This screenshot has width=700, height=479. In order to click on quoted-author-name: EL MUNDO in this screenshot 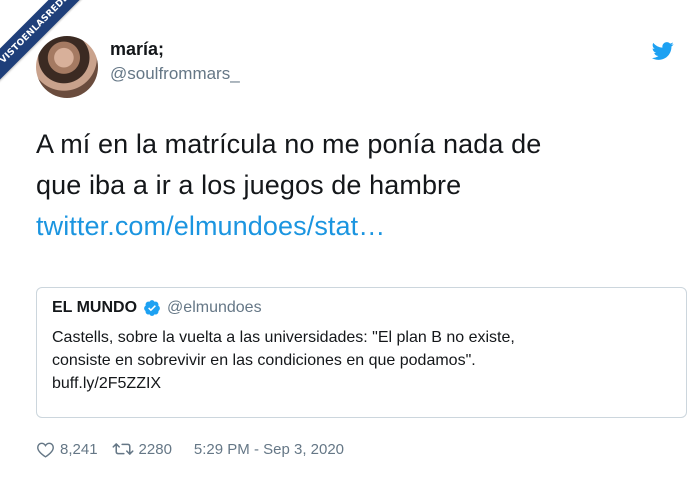, I will do `click(95, 307)`.